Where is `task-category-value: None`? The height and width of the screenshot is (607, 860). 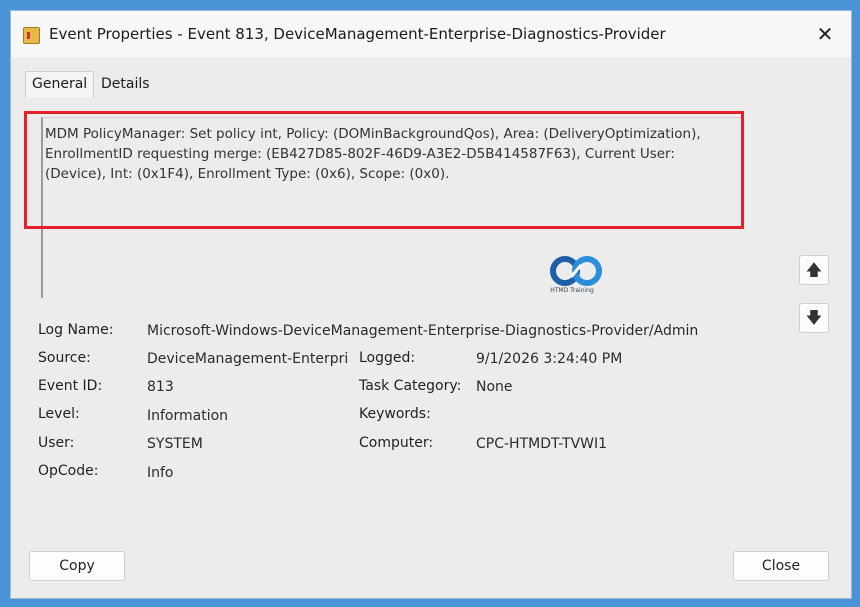 task-category-value: None is located at coordinates (494, 387).